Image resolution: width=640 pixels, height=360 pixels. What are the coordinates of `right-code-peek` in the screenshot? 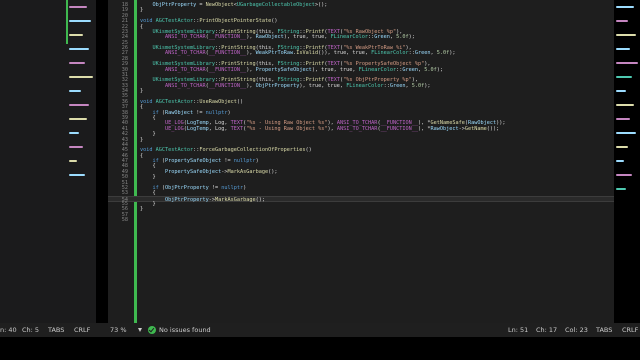 It's located at (627, 100).